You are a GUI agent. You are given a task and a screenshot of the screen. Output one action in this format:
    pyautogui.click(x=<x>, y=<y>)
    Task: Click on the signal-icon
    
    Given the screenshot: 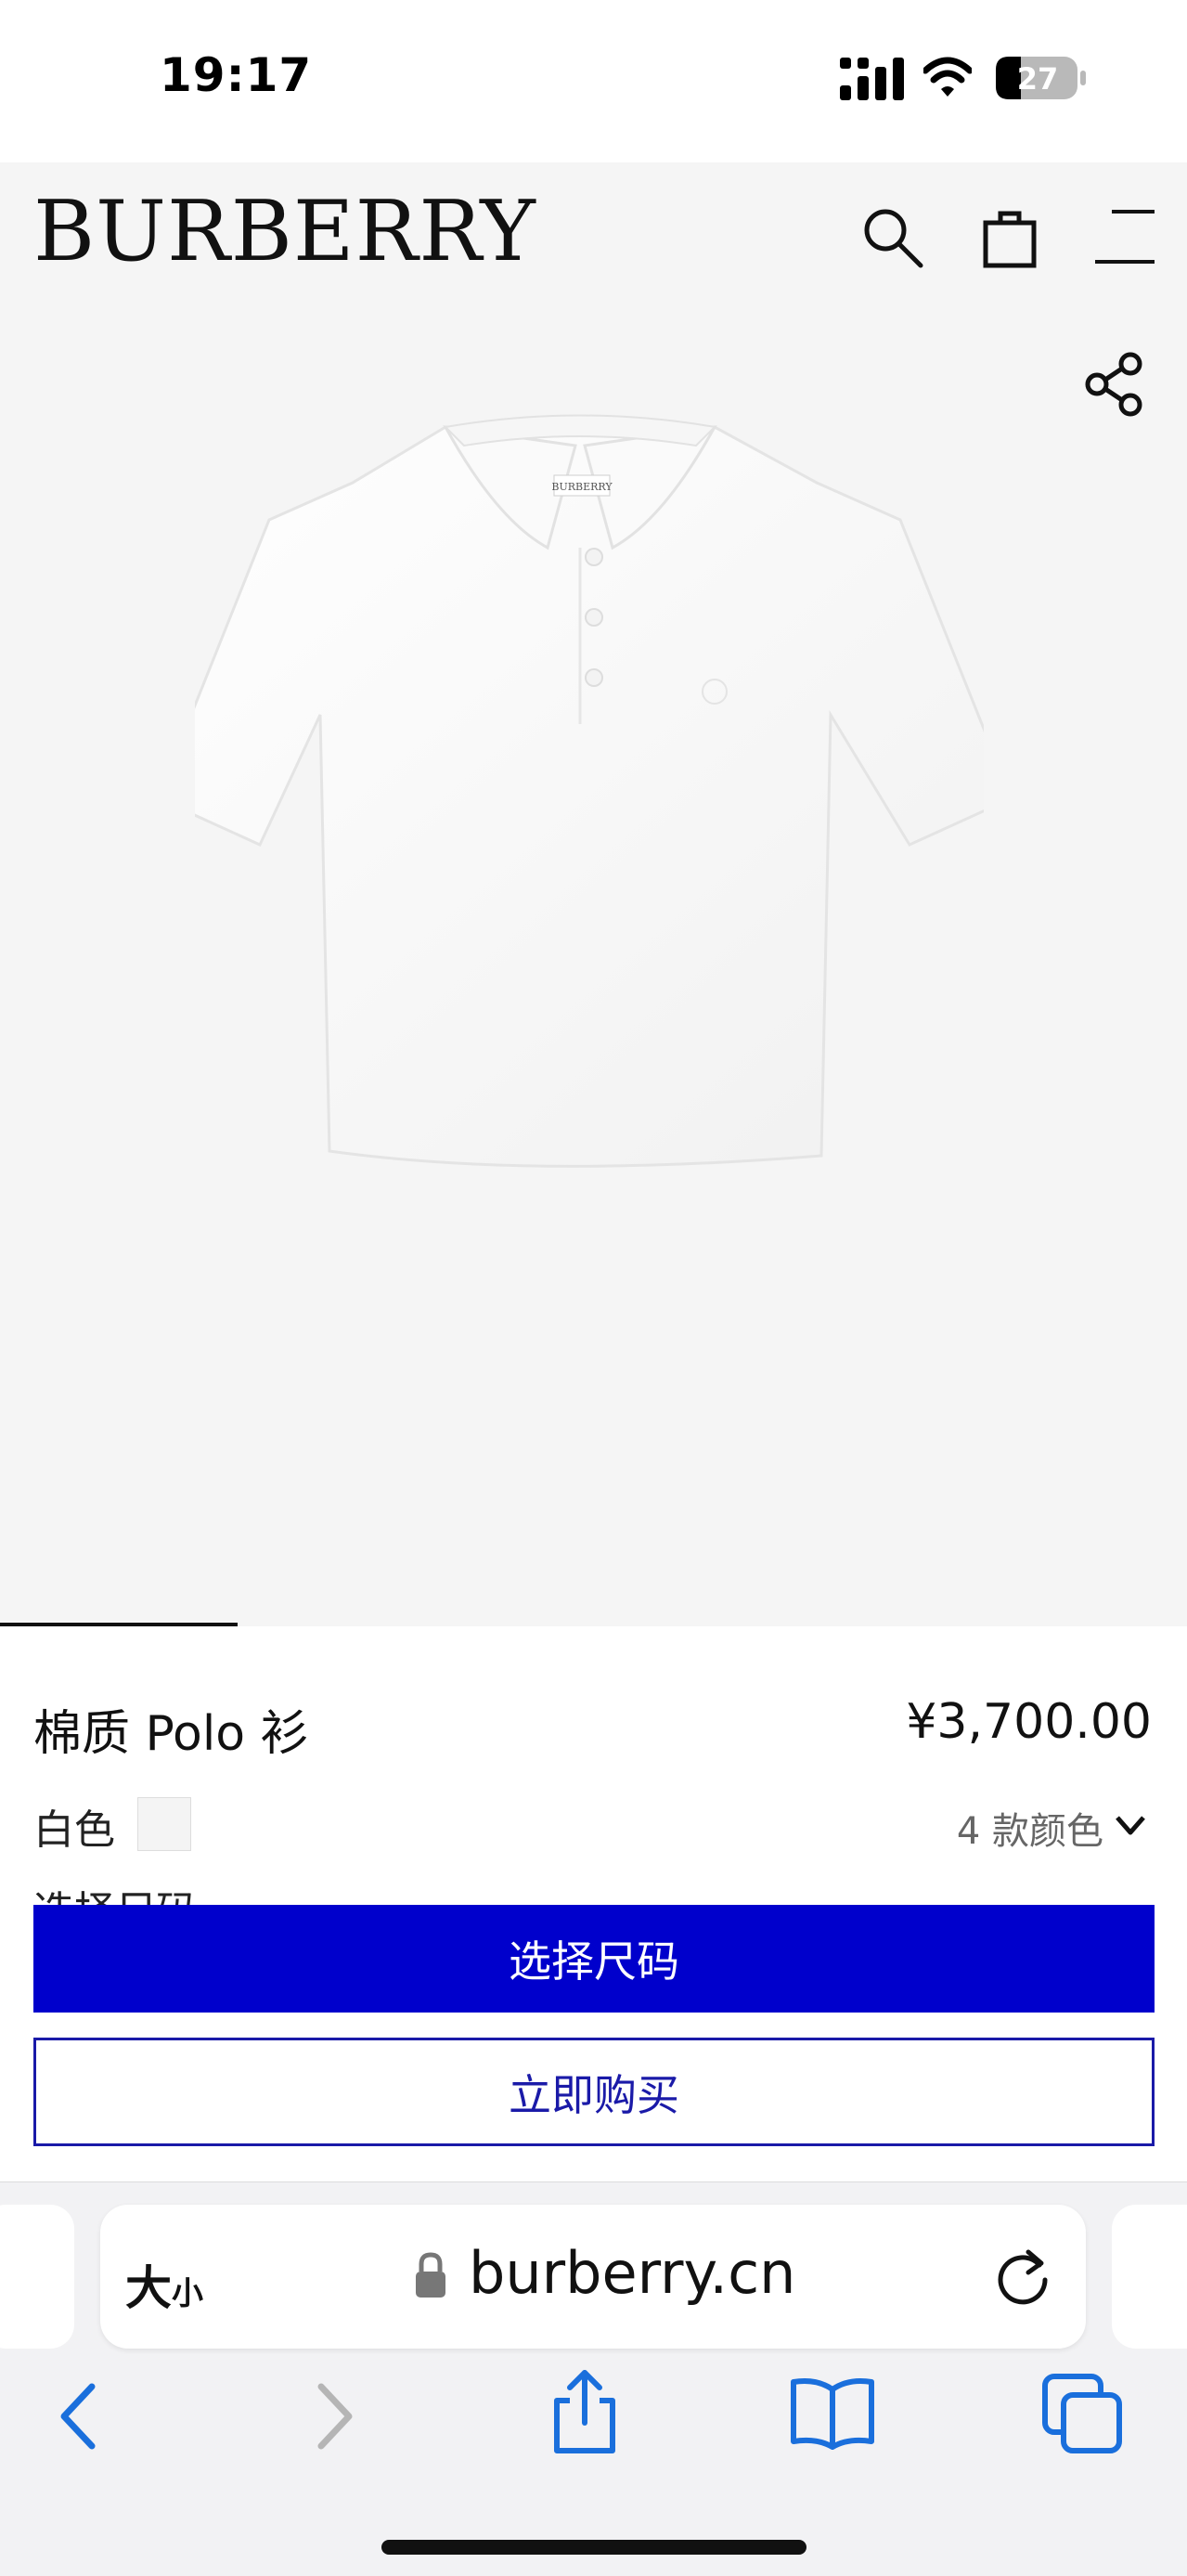 What is the action you would take?
    pyautogui.click(x=872, y=79)
    